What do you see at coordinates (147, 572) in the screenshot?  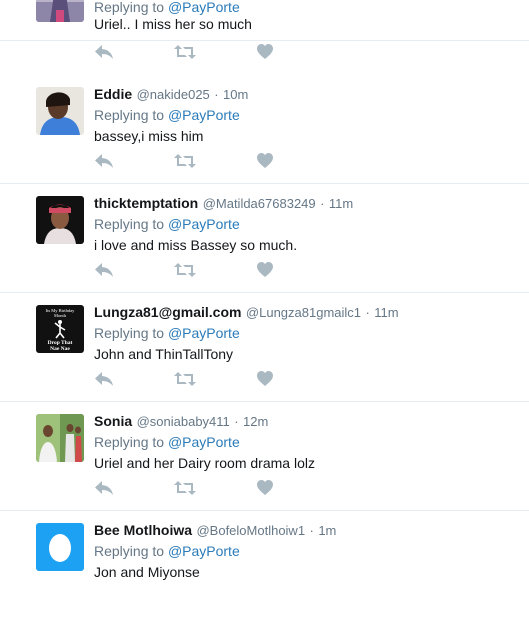 I see `tweet-text: Jon and Miyonse` at bounding box center [147, 572].